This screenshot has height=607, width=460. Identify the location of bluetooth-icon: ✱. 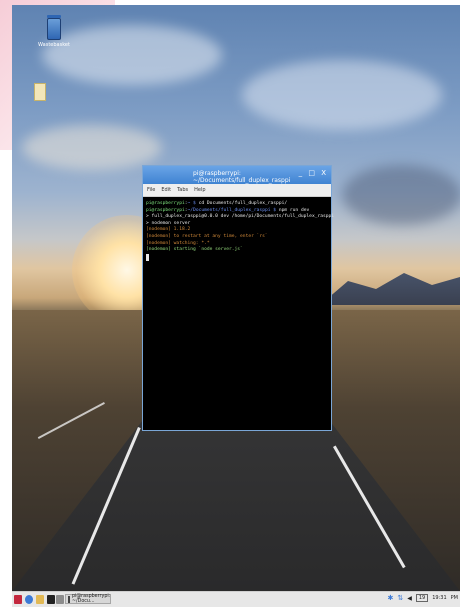
(390, 598).